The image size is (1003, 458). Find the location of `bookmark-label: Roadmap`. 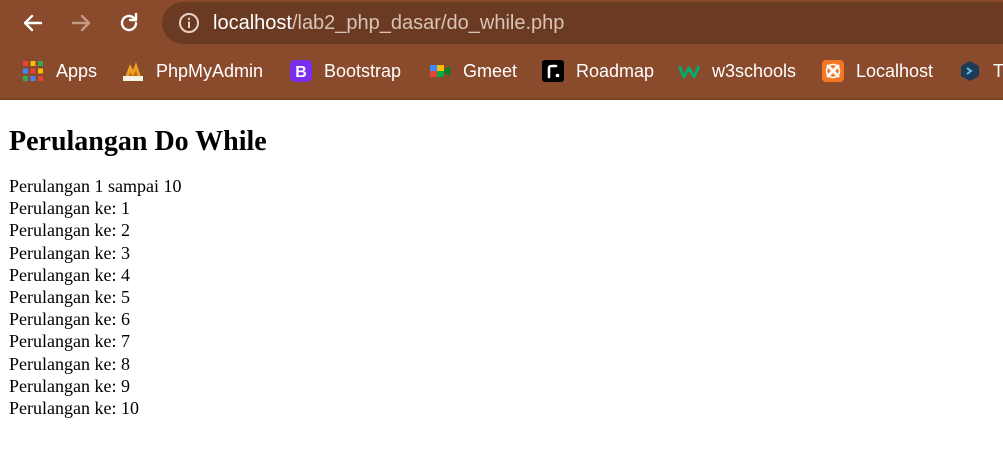

bookmark-label: Roadmap is located at coordinates (615, 70).